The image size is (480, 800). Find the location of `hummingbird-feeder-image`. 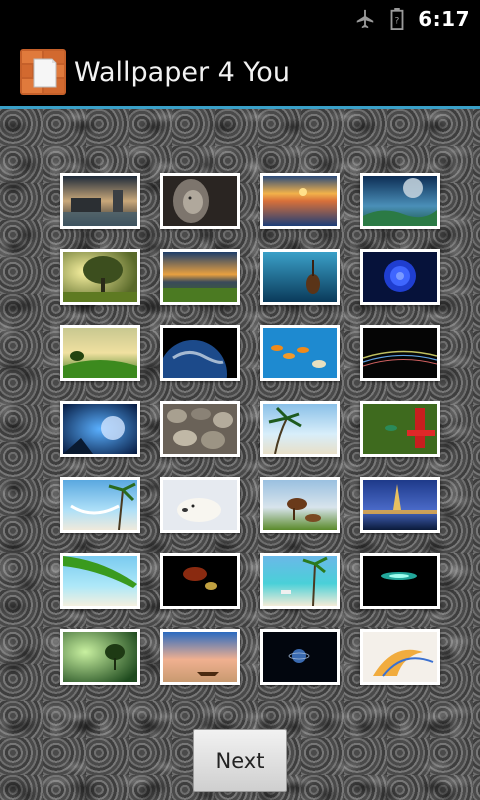

hummingbird-feeder-image is located at coordinates (400, 429).